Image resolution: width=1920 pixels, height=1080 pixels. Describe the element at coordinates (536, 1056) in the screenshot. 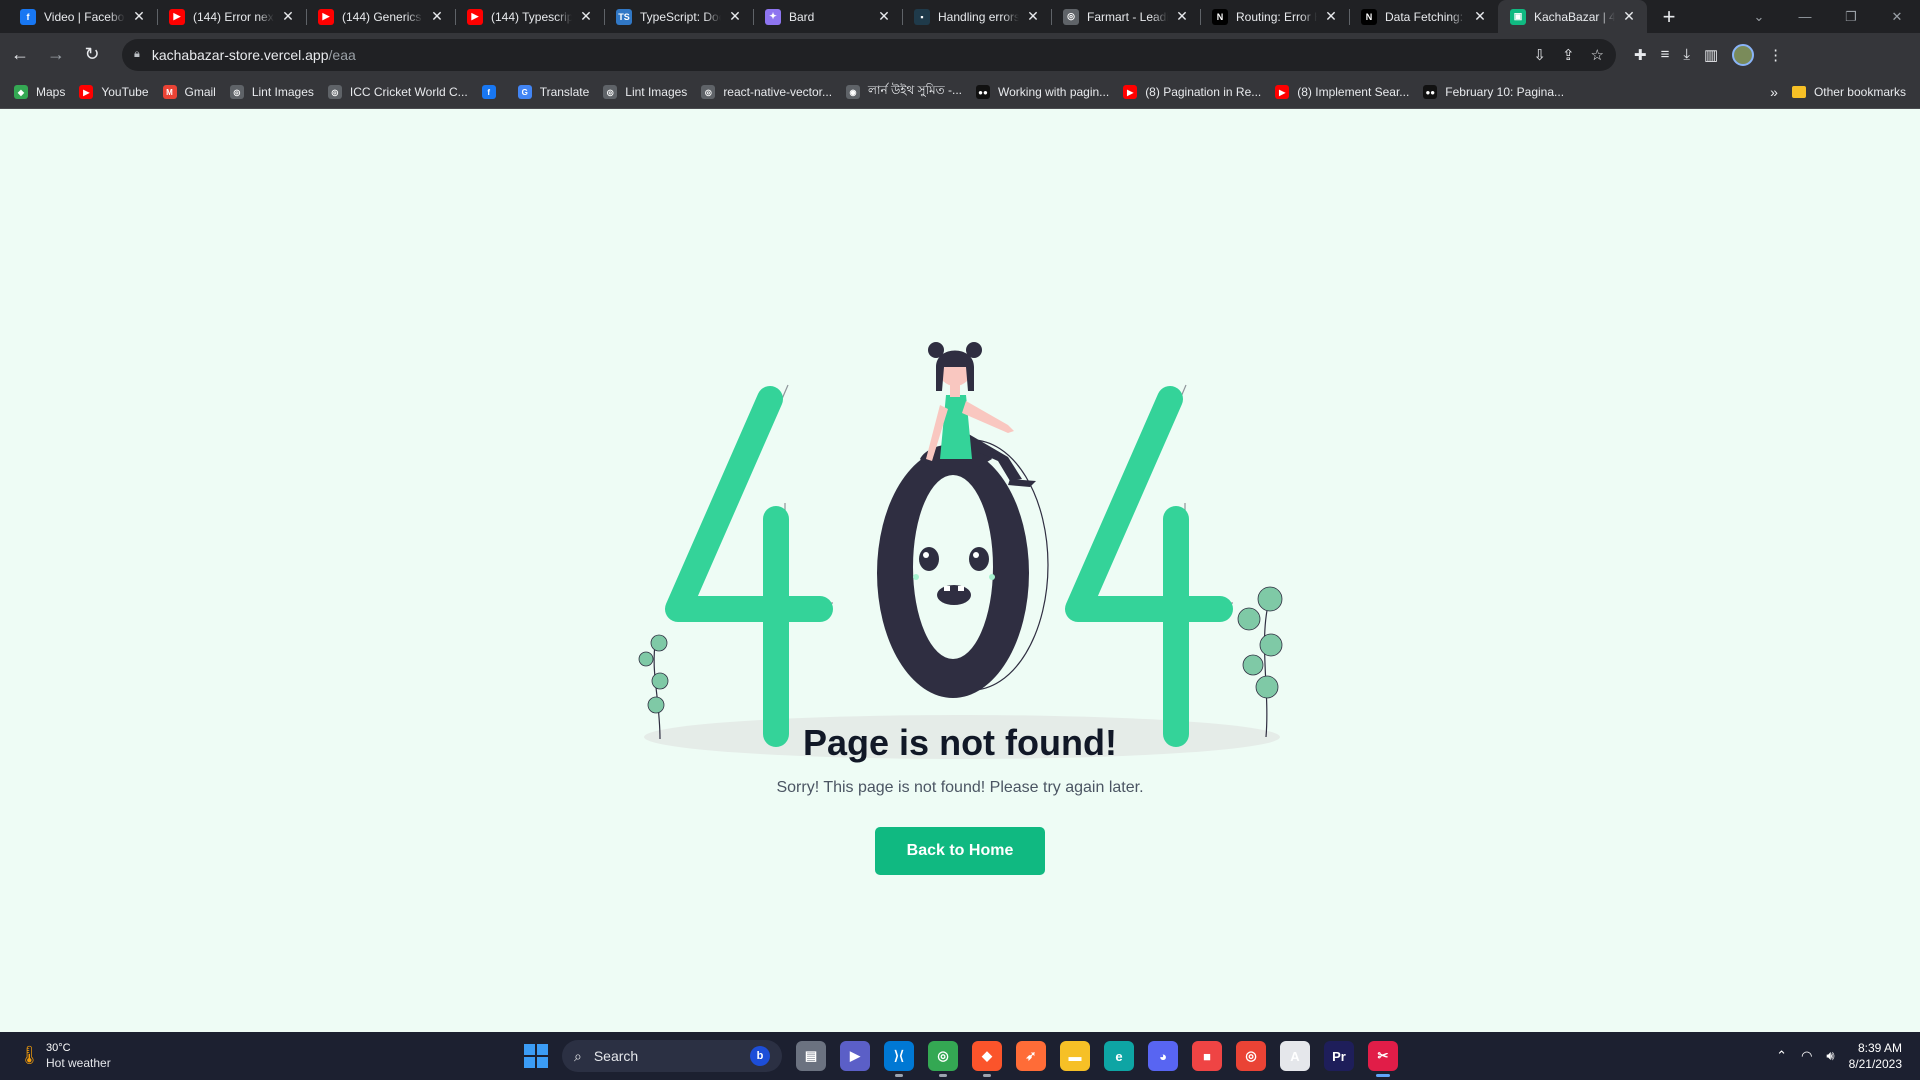

I see `windows-start-icon` at that location.